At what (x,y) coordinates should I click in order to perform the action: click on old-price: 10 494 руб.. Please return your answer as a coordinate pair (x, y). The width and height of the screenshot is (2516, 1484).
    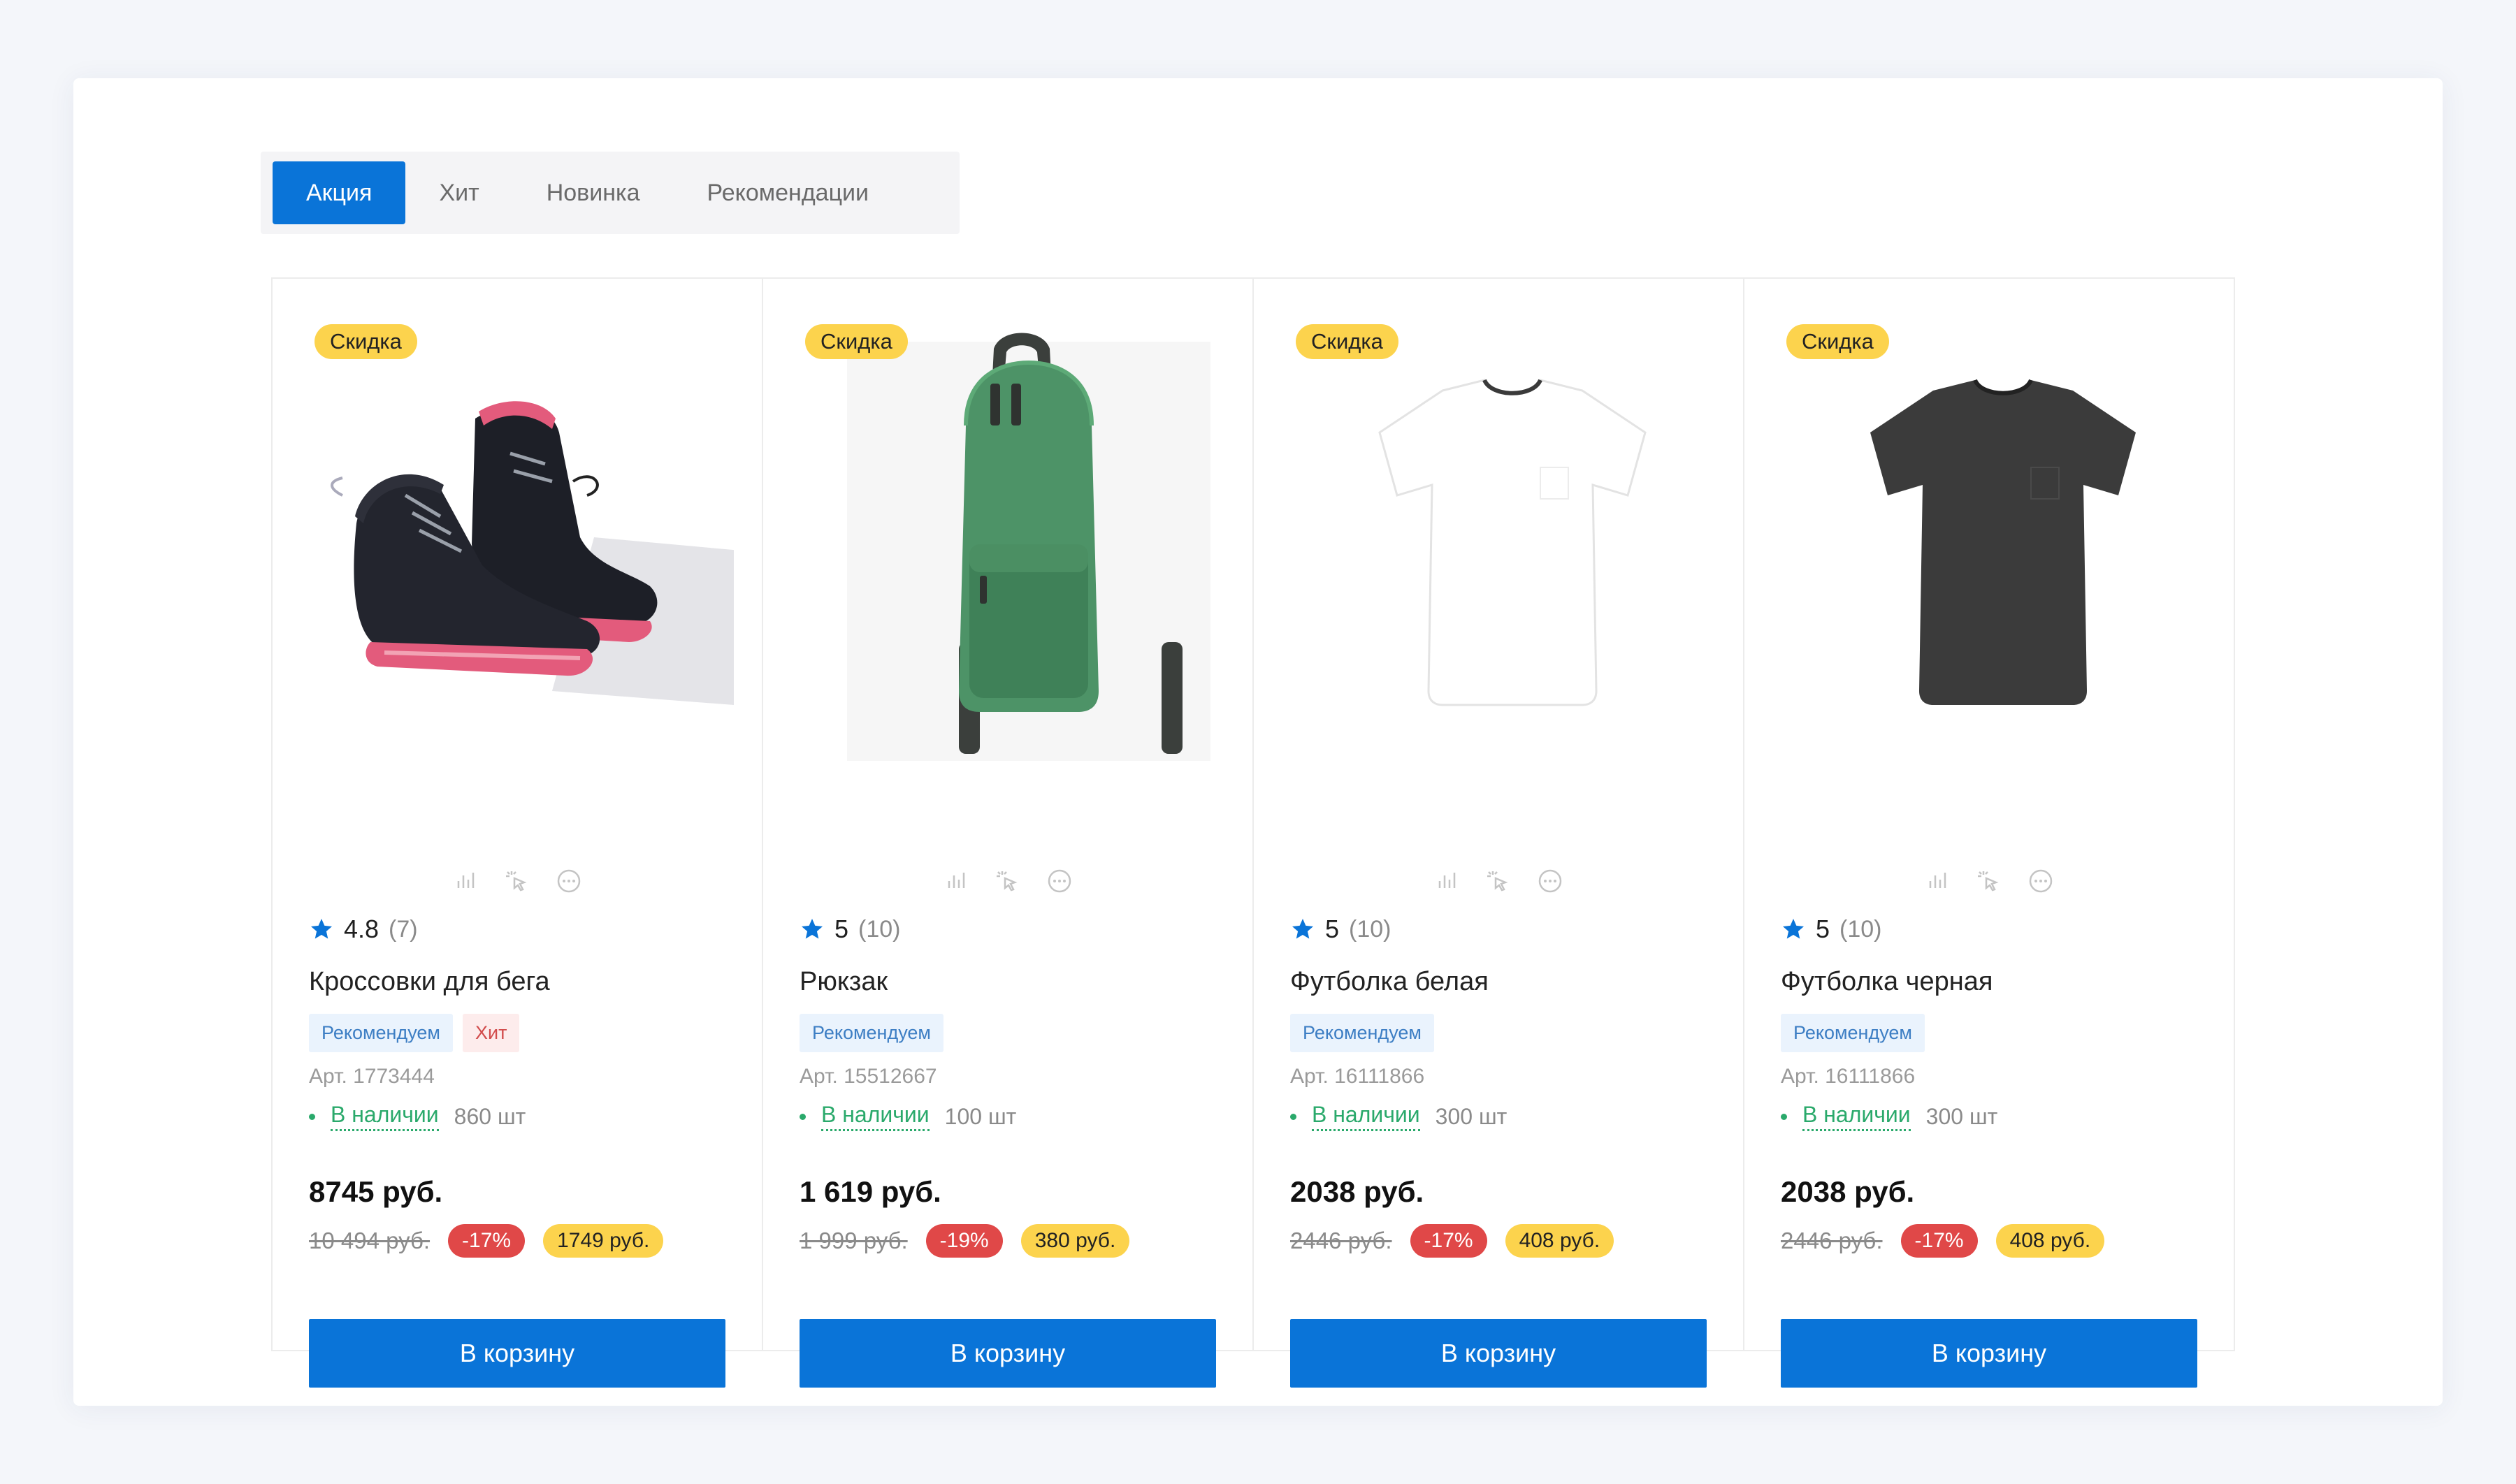
    Looking at the image, I should click on (370, 1240).